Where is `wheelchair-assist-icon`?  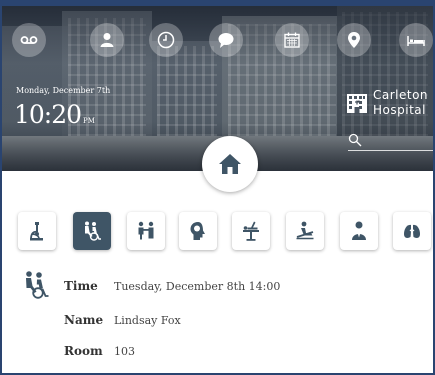
wheelchair-assist-icon is located at coordinates (93, 231).